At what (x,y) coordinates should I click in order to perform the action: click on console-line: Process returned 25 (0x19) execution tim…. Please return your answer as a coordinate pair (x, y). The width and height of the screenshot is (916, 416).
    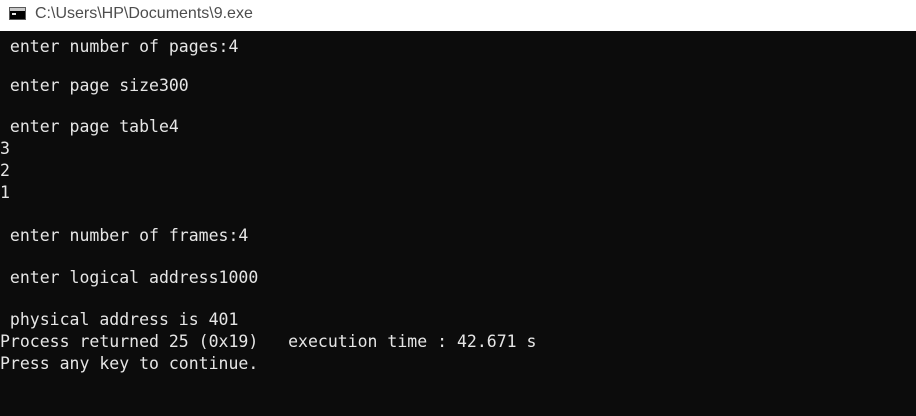
    Looking at the image, I should click on (268, 341).